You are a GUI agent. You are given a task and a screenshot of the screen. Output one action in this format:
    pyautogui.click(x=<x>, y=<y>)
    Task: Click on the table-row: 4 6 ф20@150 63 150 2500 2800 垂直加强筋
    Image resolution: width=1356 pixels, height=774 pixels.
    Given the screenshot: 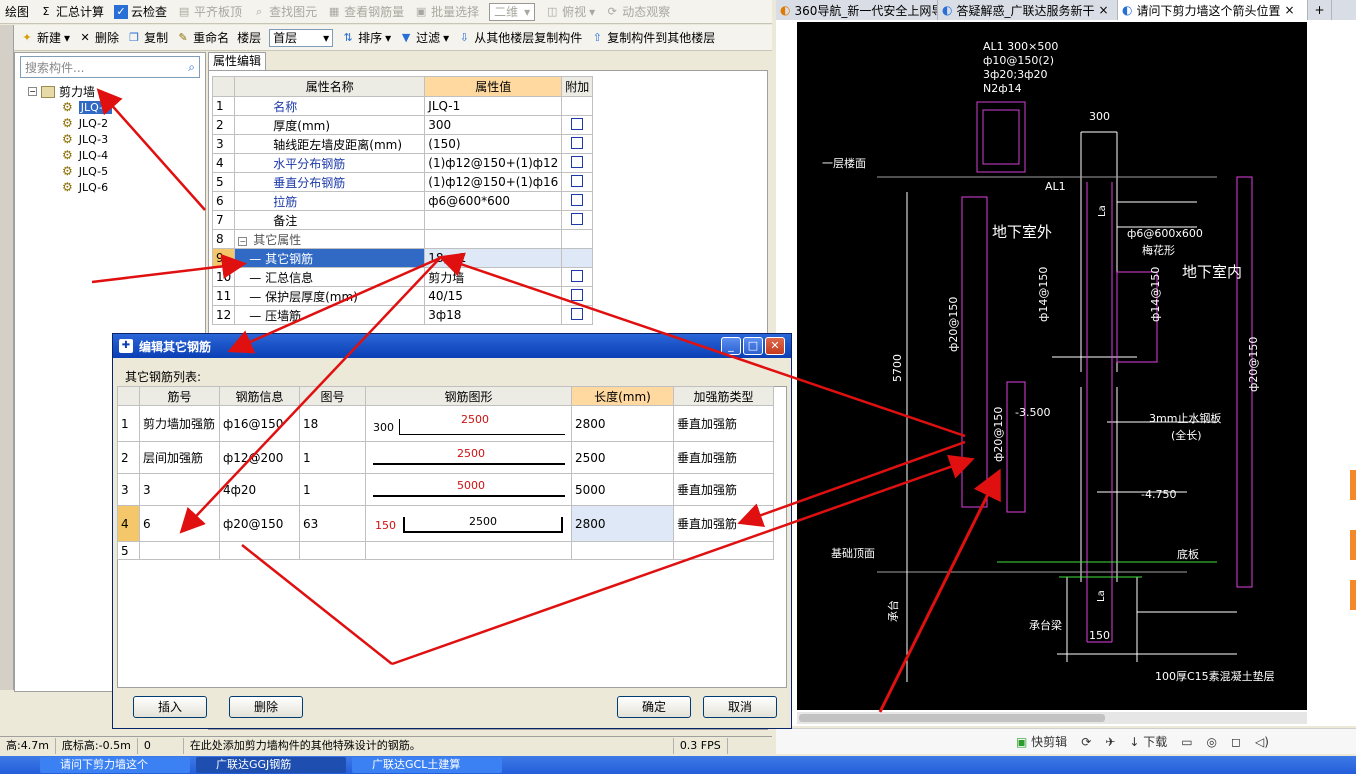 What is the action you would take?
    pyautogui.click(x=445, y=523)
    